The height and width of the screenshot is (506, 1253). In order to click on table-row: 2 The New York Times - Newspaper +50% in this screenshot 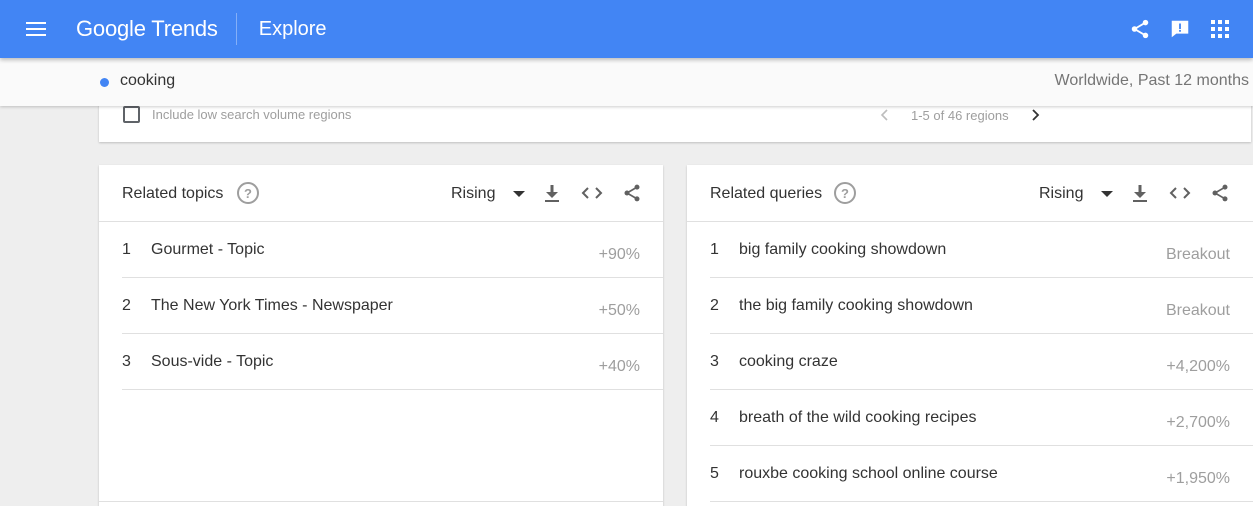, I will do `click(392, 306)`.